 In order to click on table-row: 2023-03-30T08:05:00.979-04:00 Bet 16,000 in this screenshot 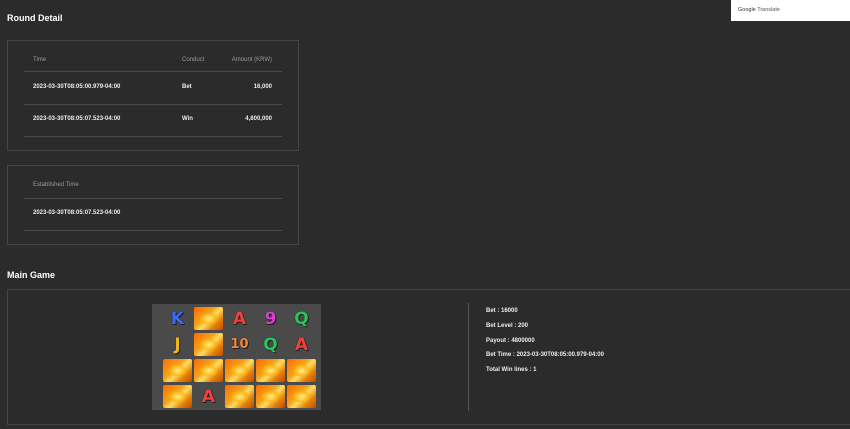, I will do `click(153, 94)`.